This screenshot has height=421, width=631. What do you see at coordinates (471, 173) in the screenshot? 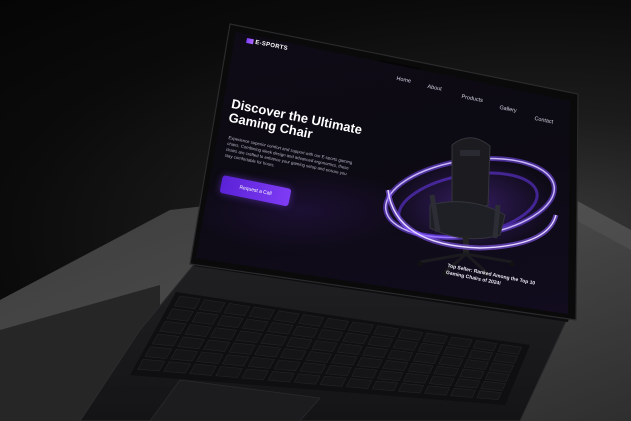
I see `chair-backrest` at bounding box center [471, 173].